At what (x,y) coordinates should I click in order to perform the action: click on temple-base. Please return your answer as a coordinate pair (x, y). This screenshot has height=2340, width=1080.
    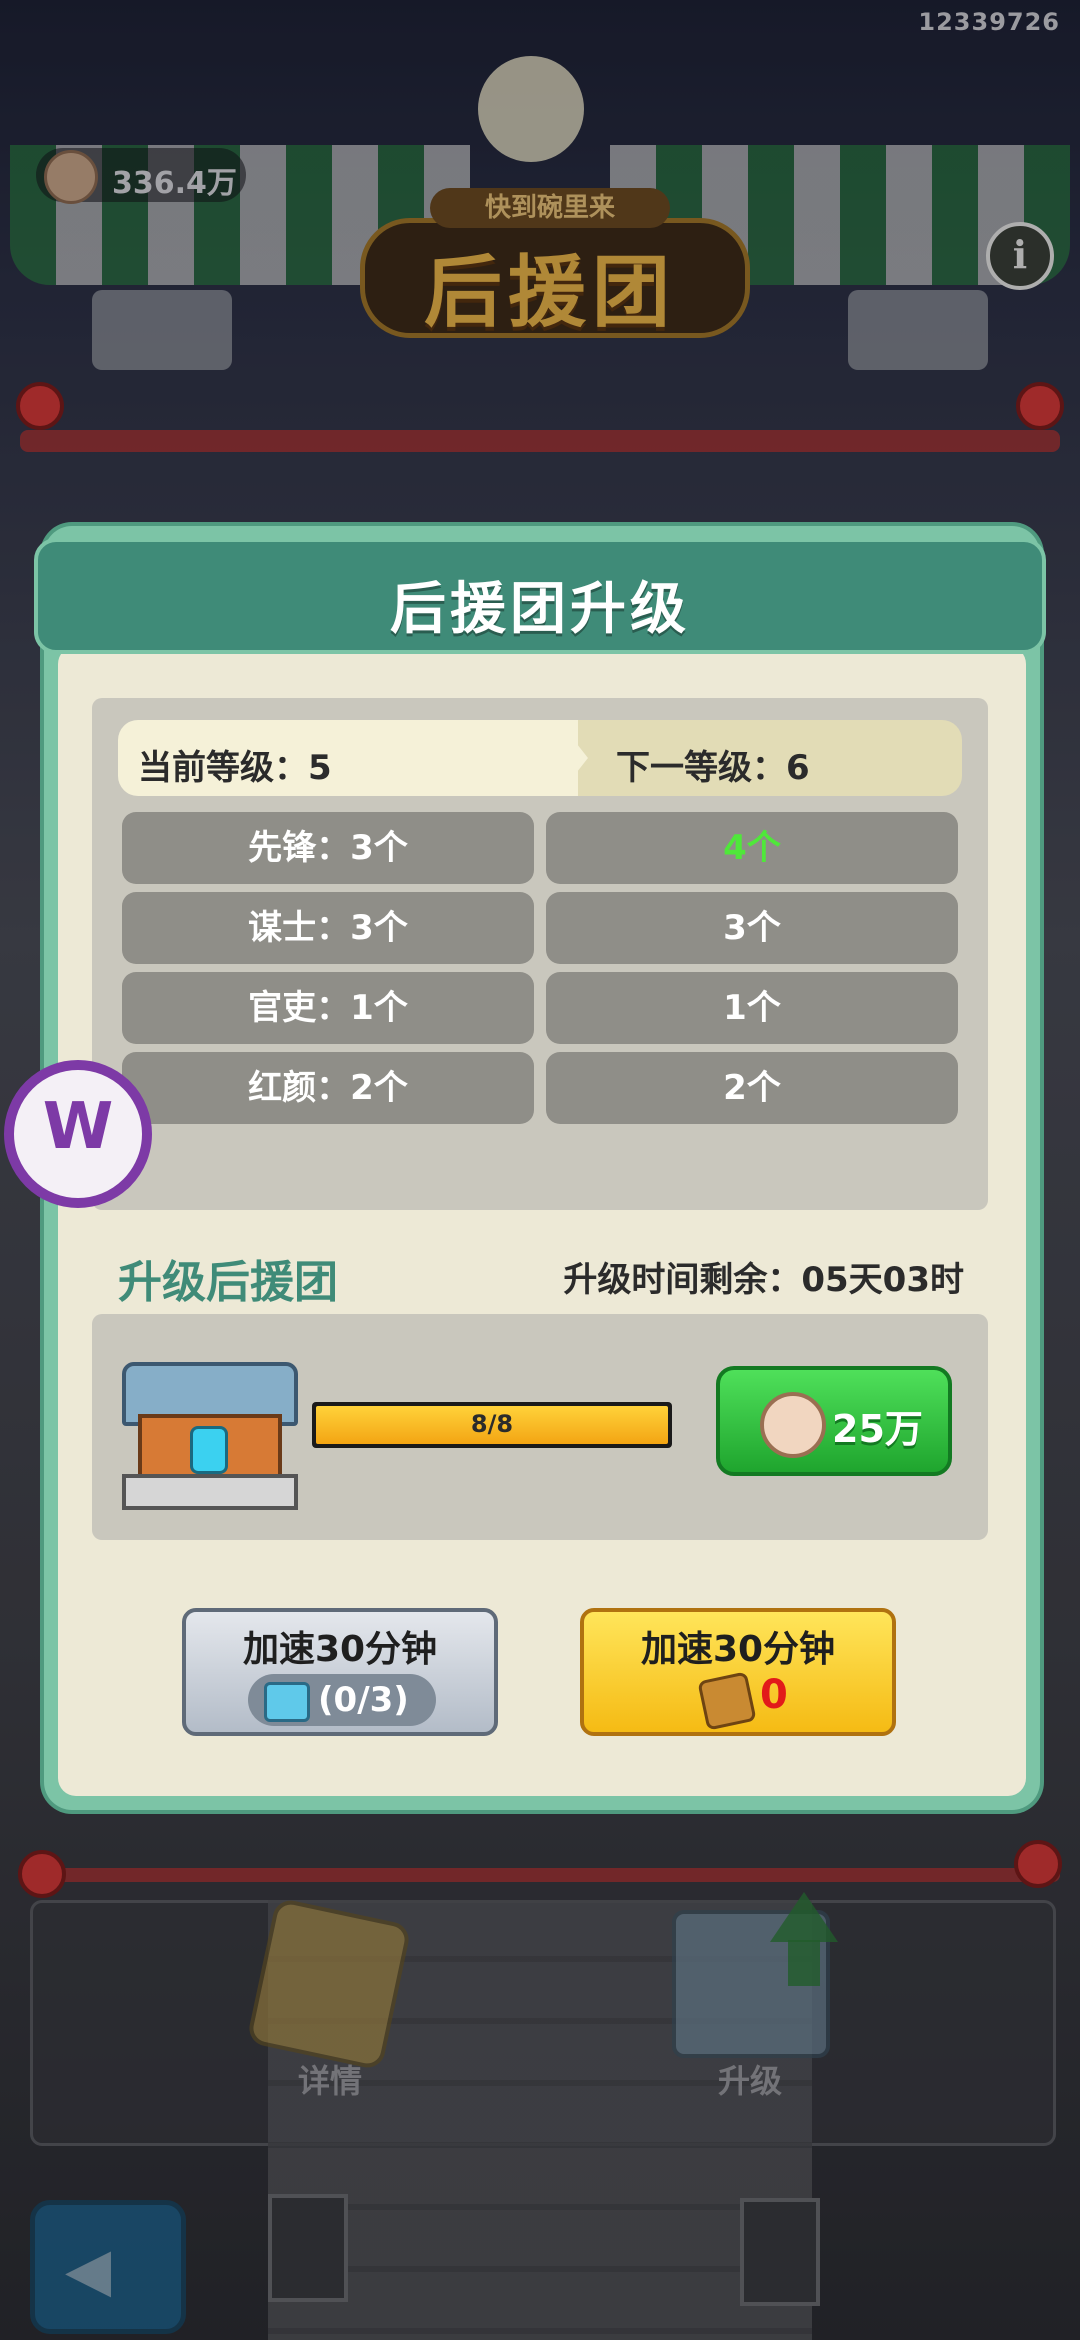
    Looking at the image, I should click on (210, 1492).